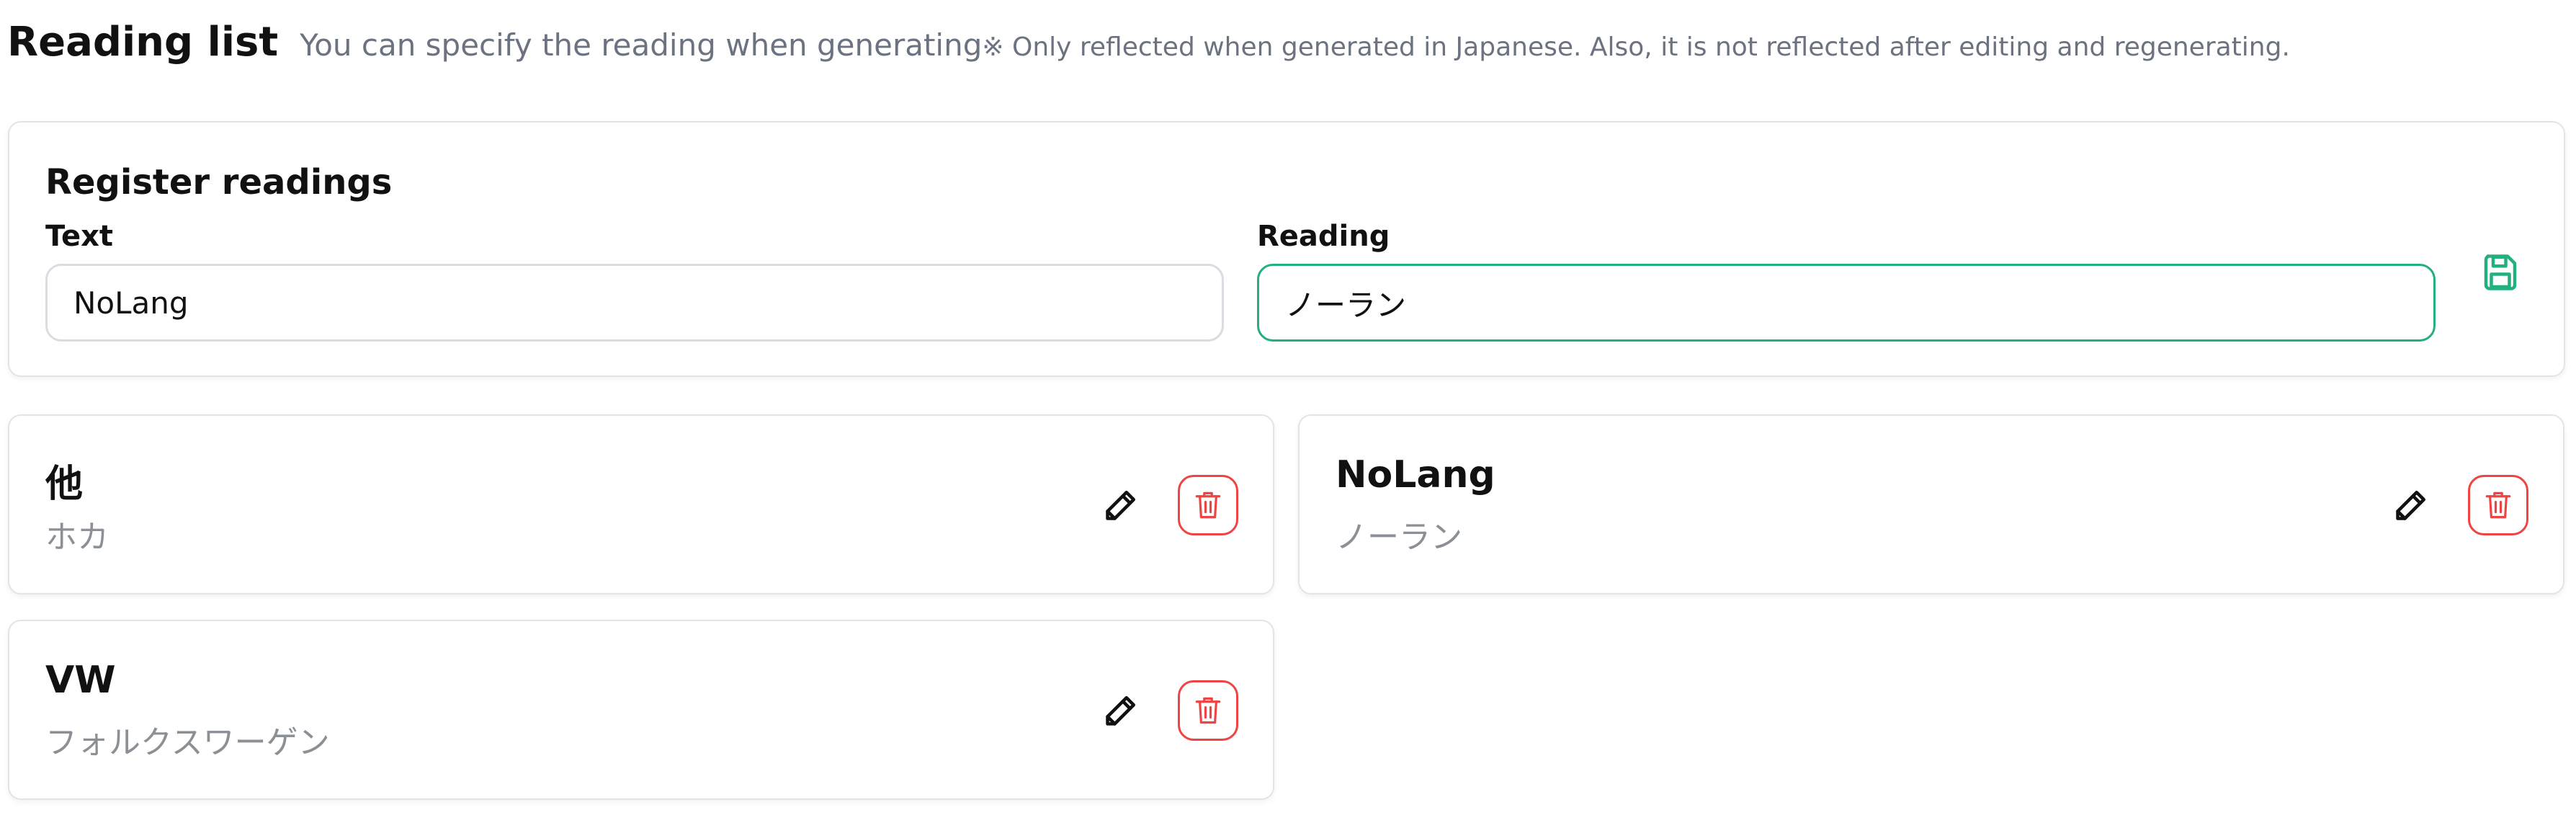  Describe the element at coordinates (64, 484) in the screenshot. I see `reading-item-text: 他` at that location.